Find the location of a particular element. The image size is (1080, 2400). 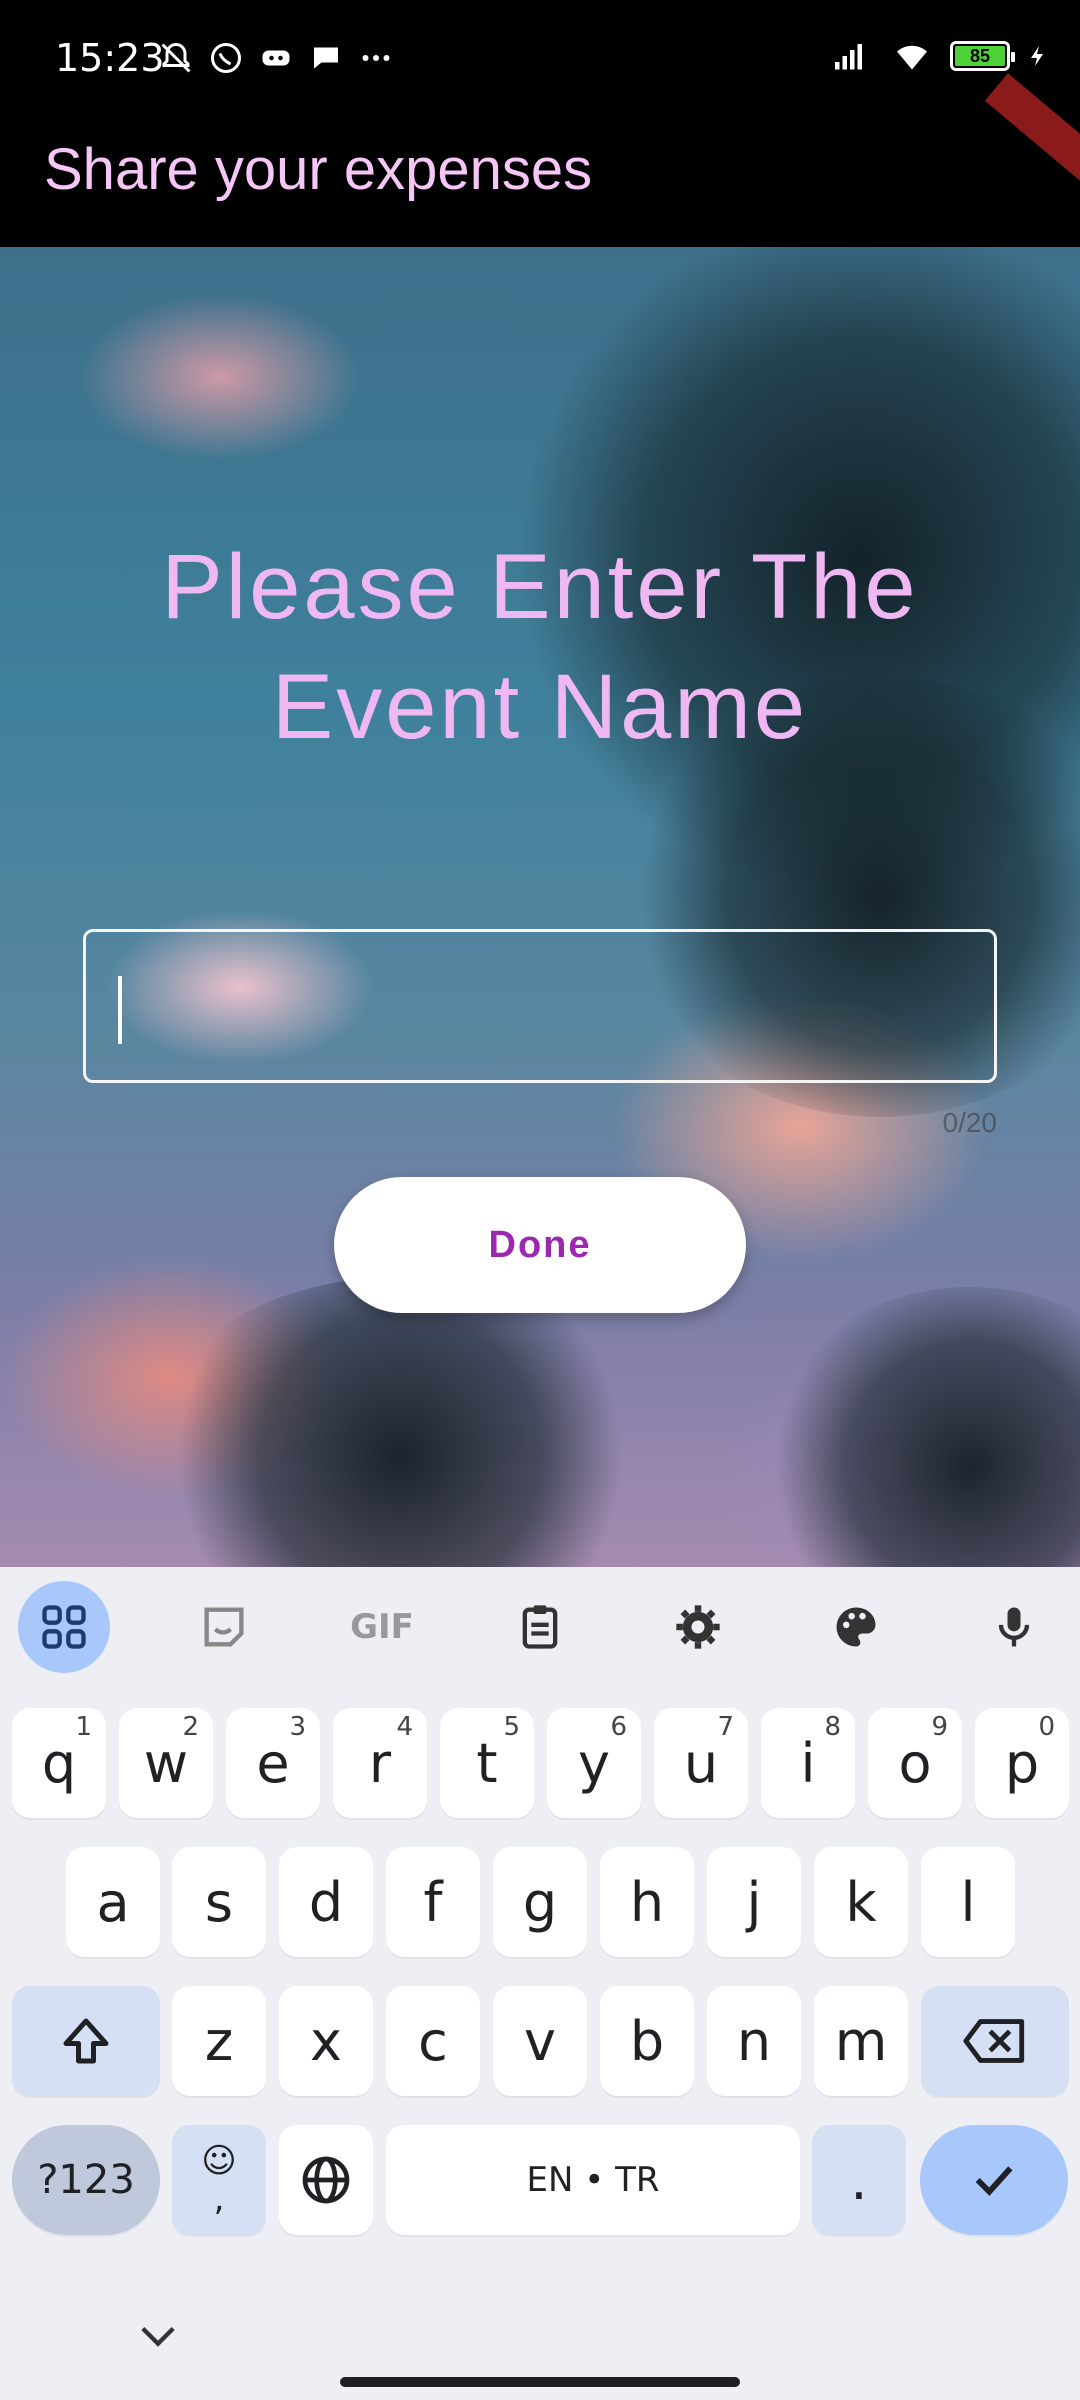

whatsapp-icon is located at coordinates (226, 58).